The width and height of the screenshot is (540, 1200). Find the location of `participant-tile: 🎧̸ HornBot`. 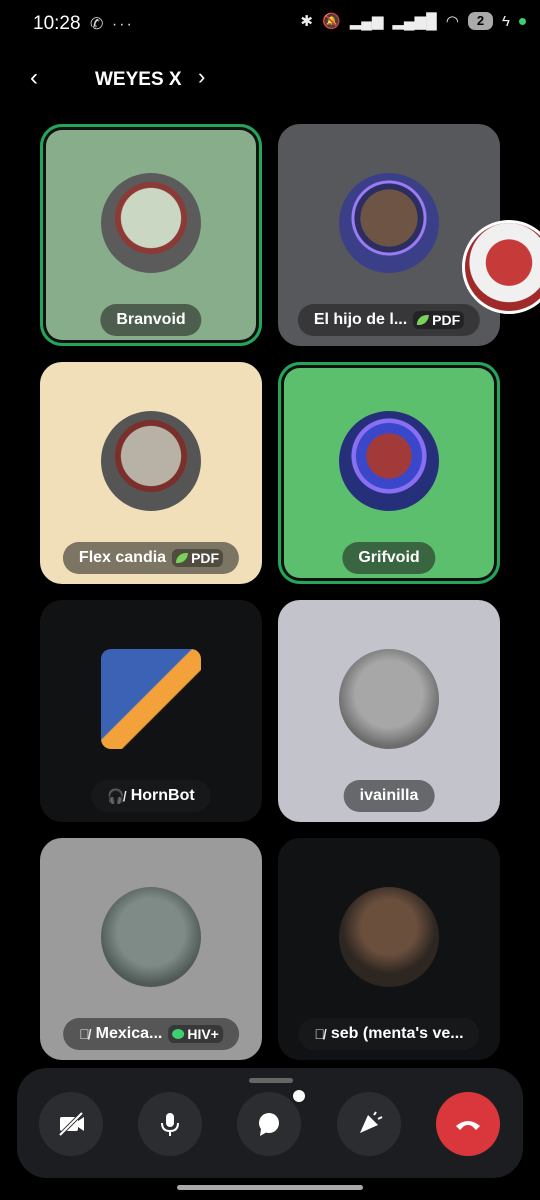

participant-tile: 🎧̸ HornBot is located at coordinates (151, 711).